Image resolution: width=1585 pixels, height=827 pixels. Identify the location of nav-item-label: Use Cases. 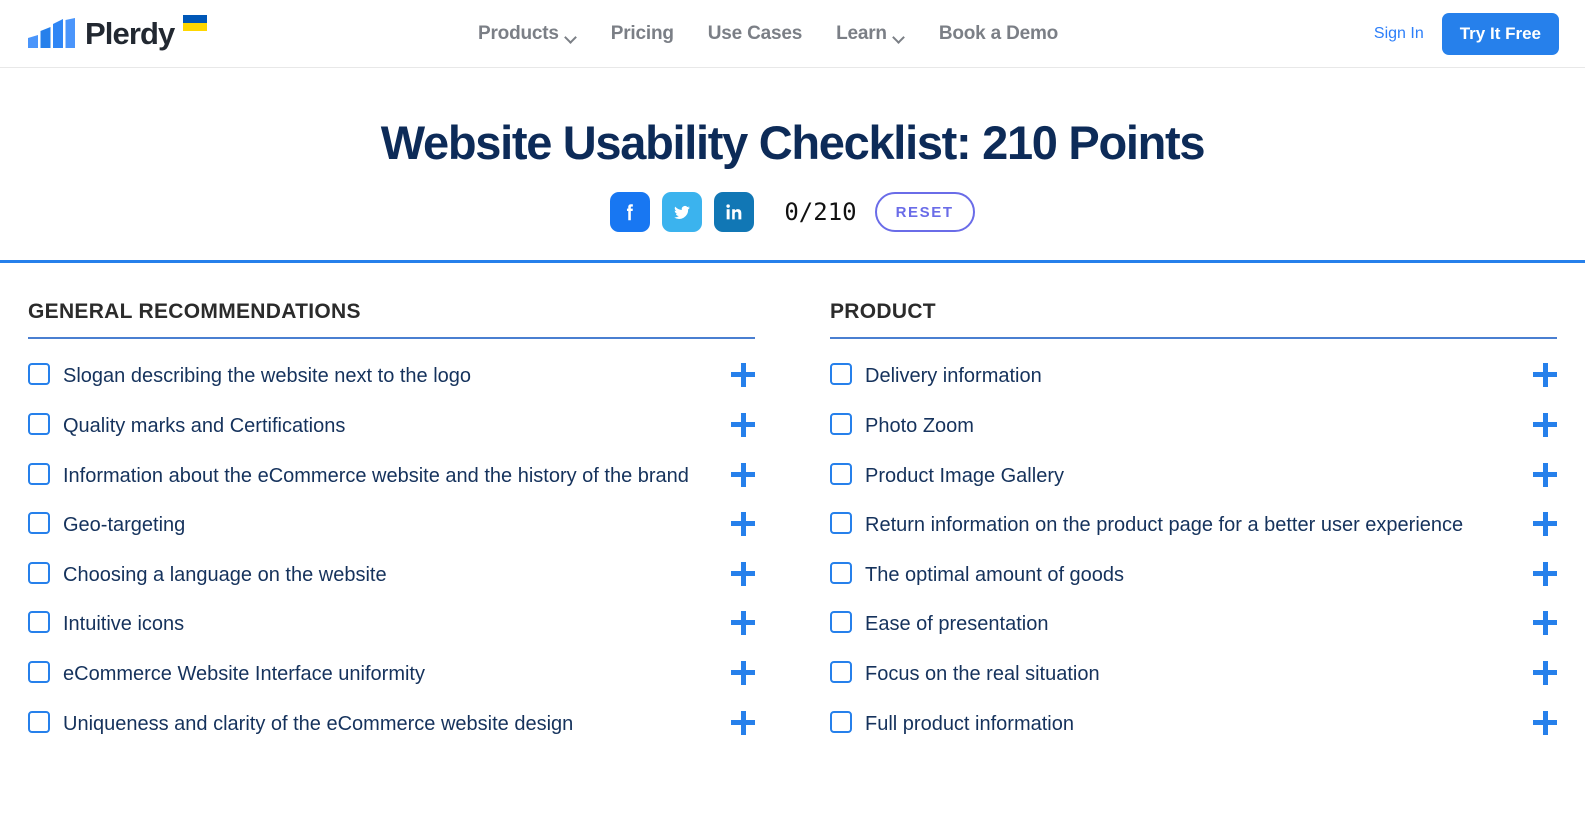
(755, 33).